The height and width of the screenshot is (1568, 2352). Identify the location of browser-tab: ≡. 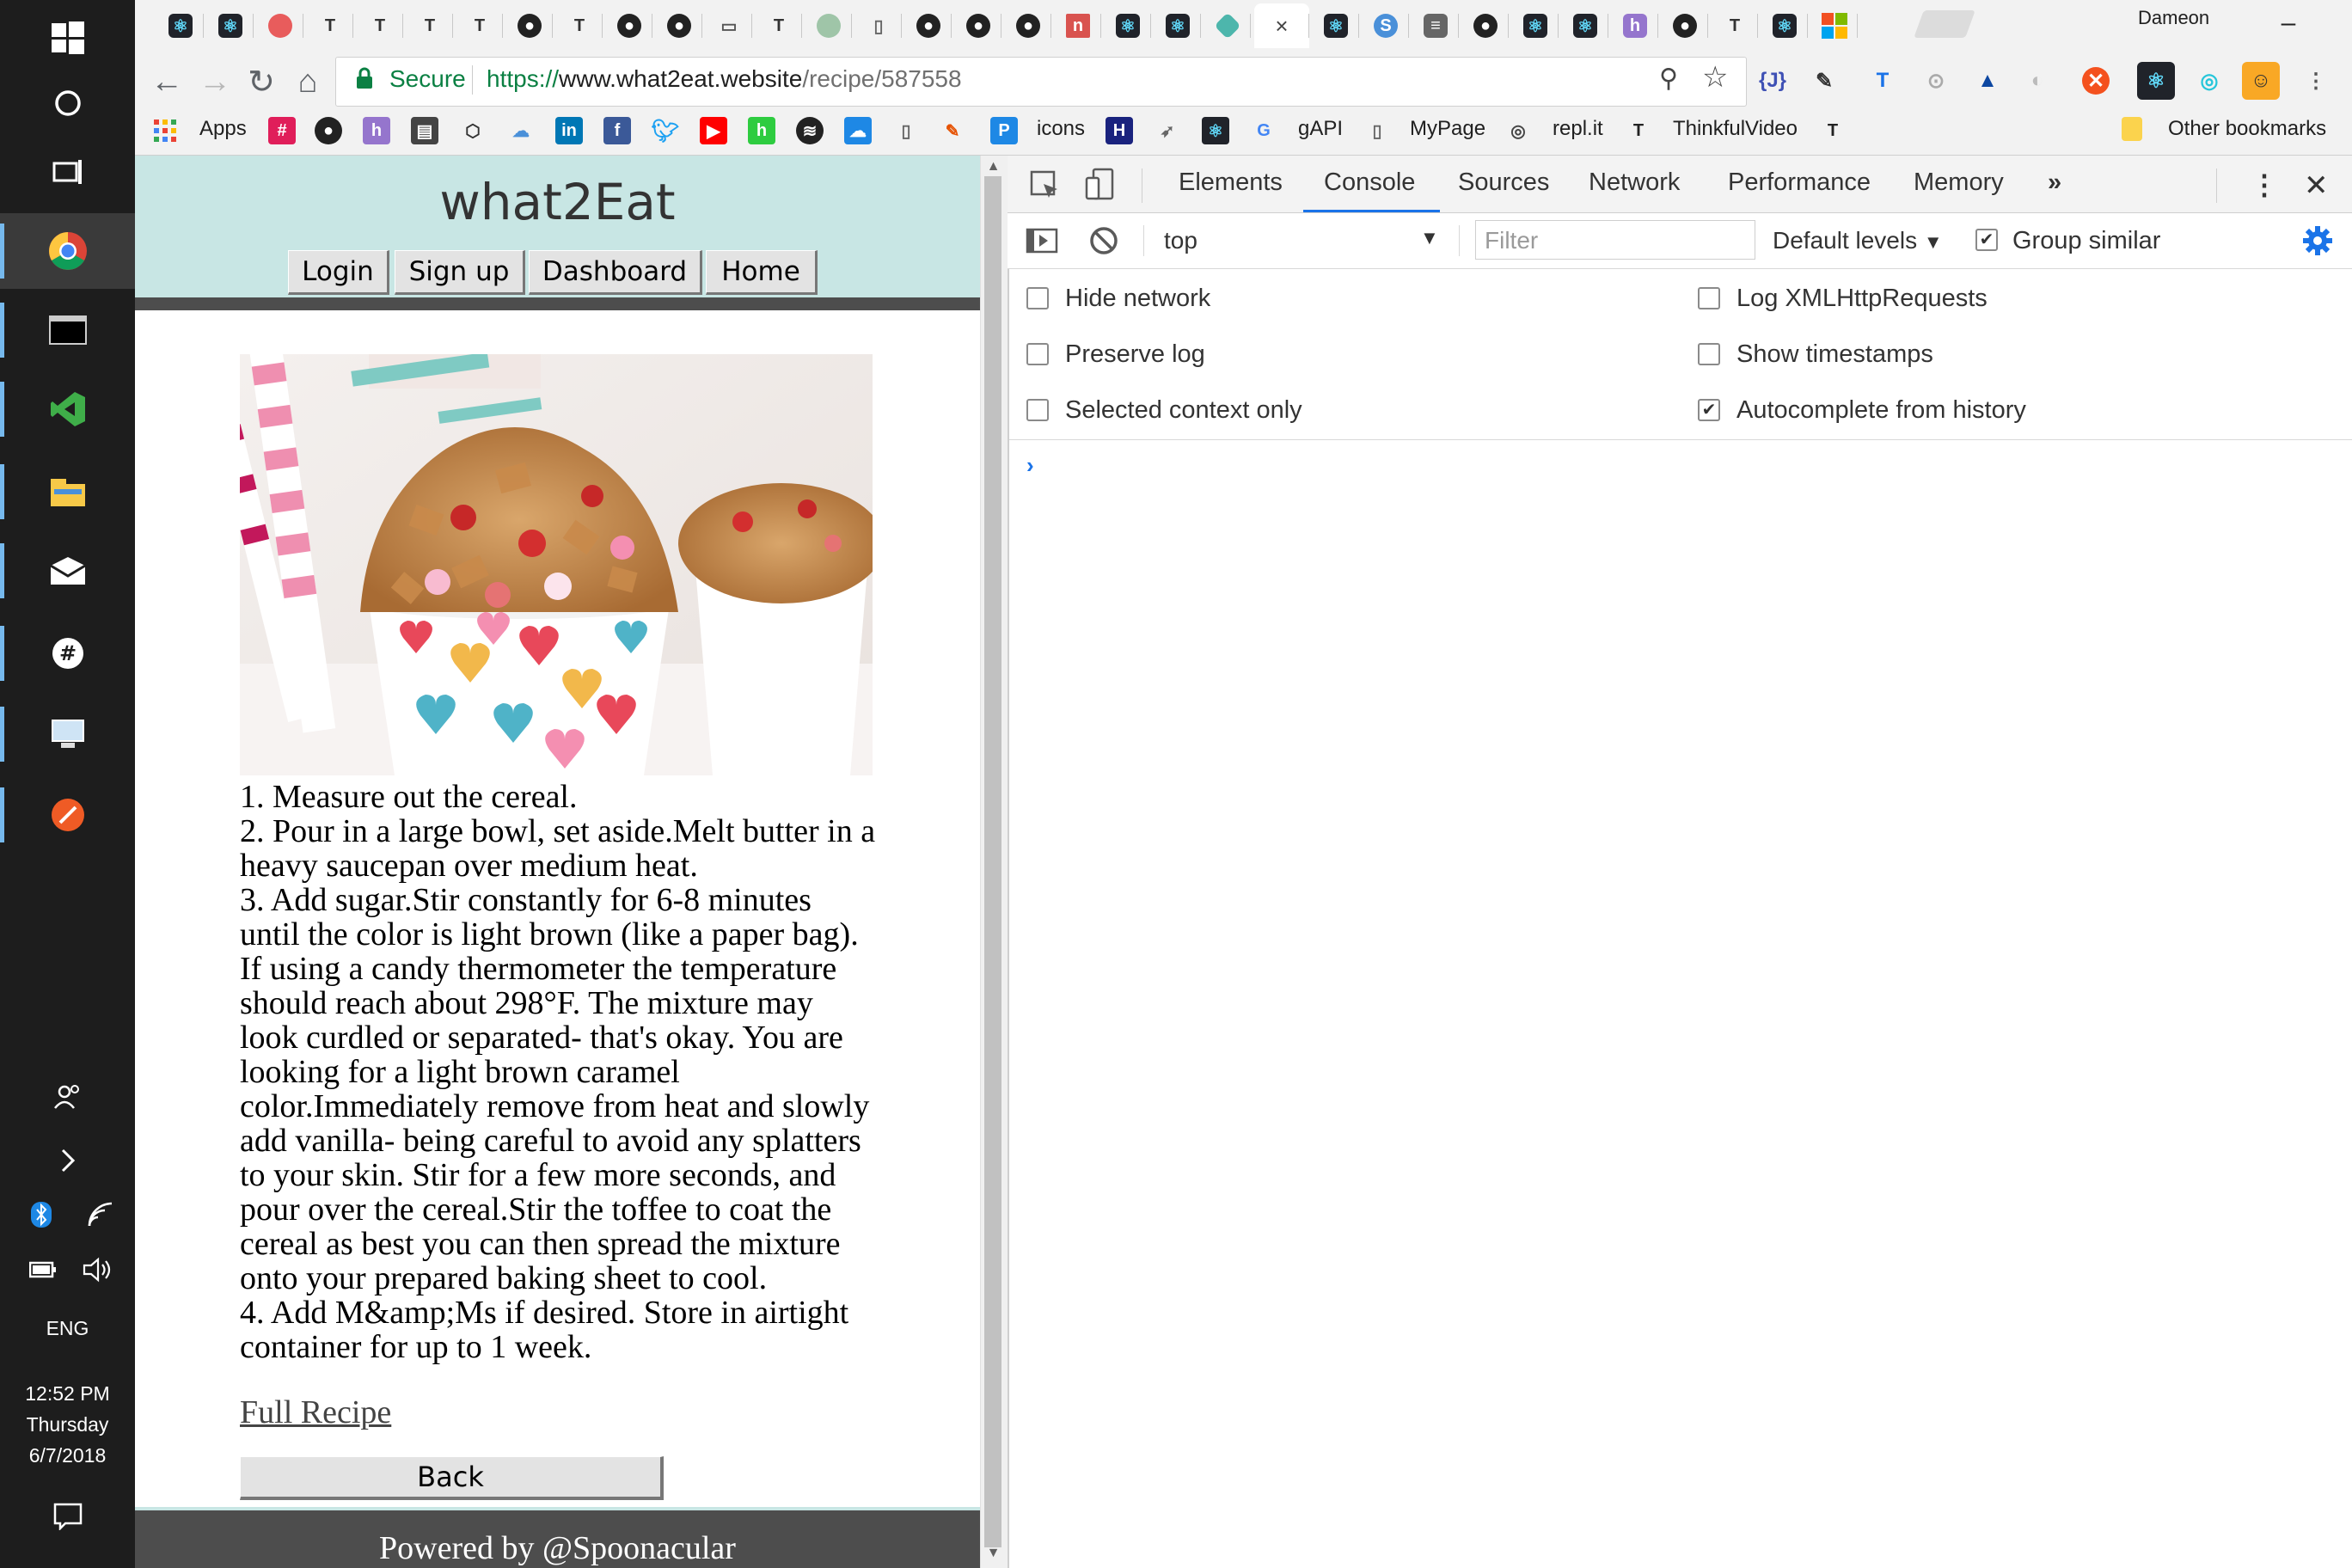
(1435, 25).